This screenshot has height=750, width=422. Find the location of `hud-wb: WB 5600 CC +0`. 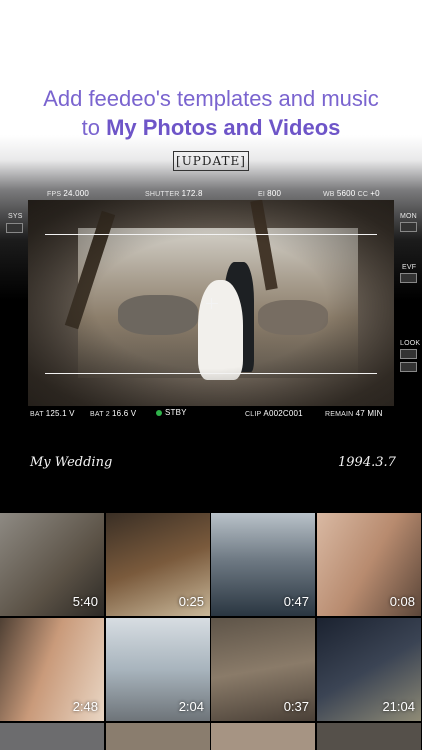

hud-wb: WB 5600 CC +0 is located at coordinates (351, 193).